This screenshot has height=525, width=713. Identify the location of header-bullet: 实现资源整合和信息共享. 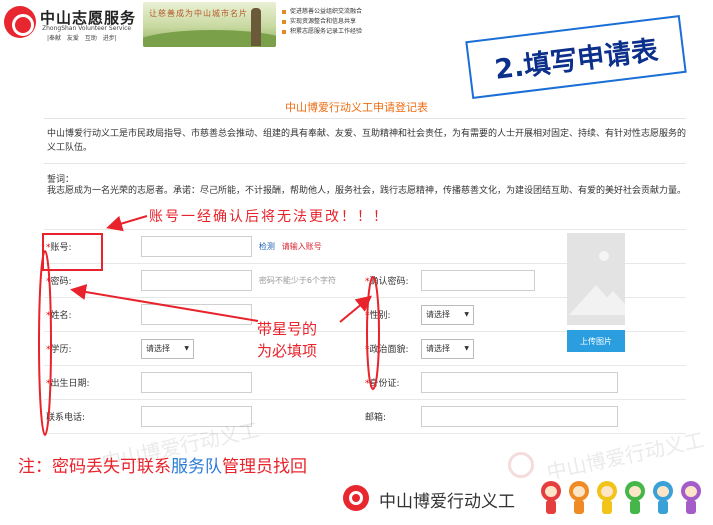
(322, 22).